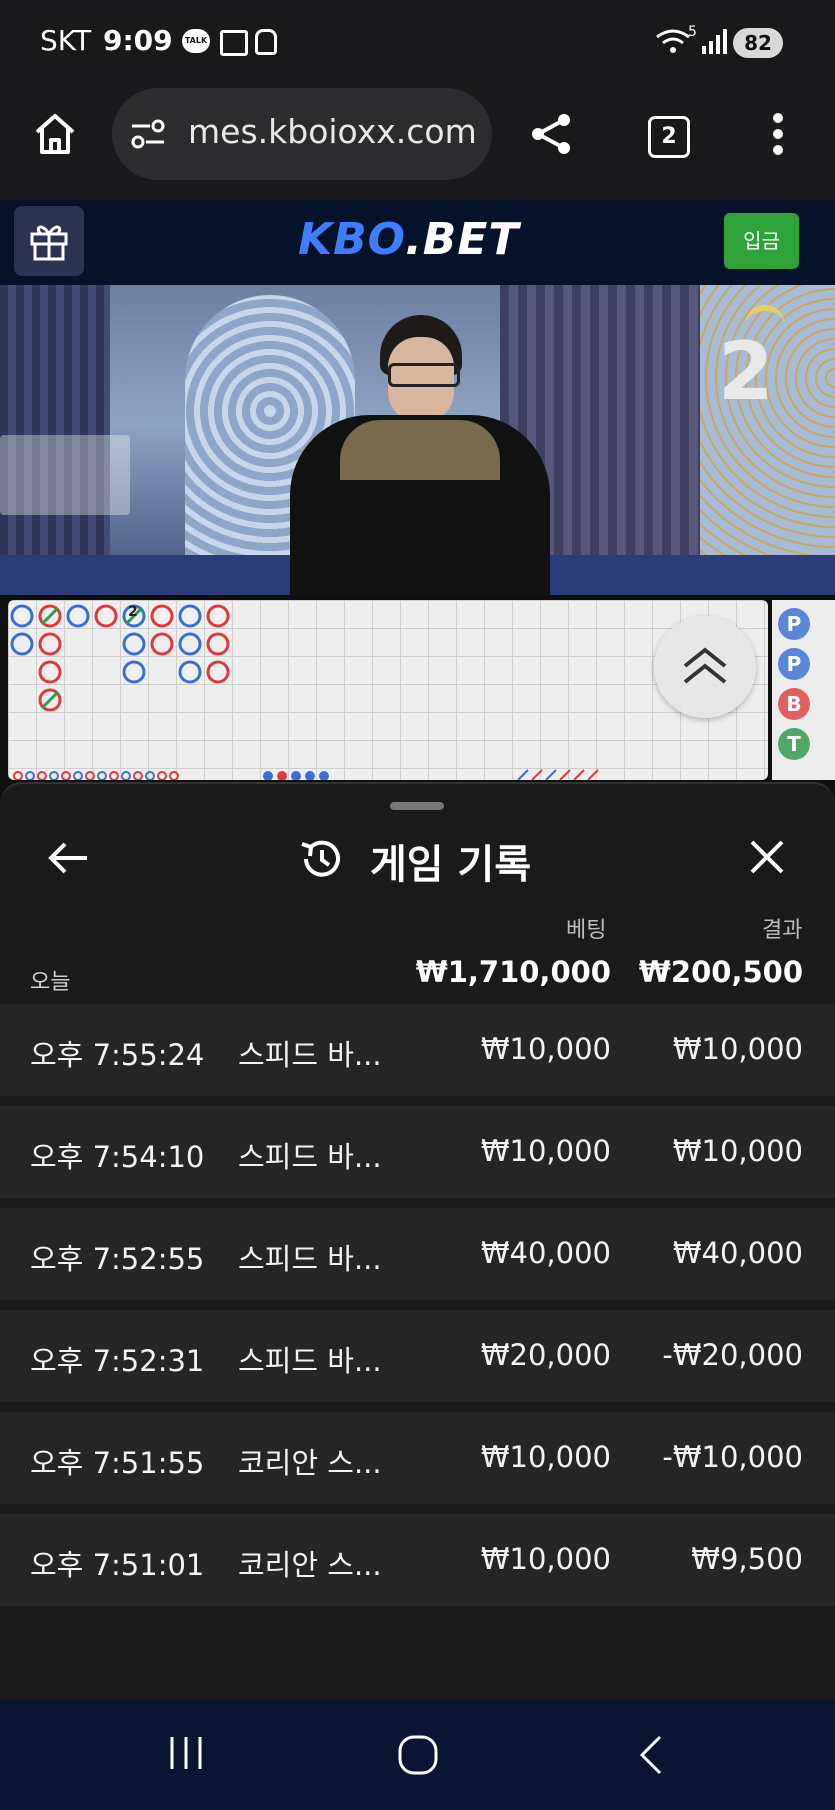 The height and width of the screenshot is (1810, 835). What do you see at coordinates (138, 40) in the screenshot?
I see `clock: 9:09` at bounding box center [138, 40].